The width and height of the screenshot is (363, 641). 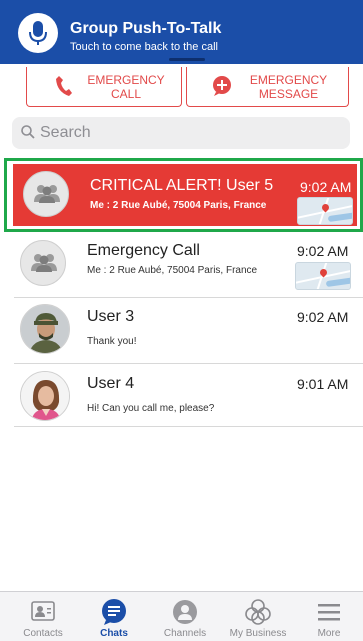 I want to click on tab-label: Channels, so click(x=185, y=633).